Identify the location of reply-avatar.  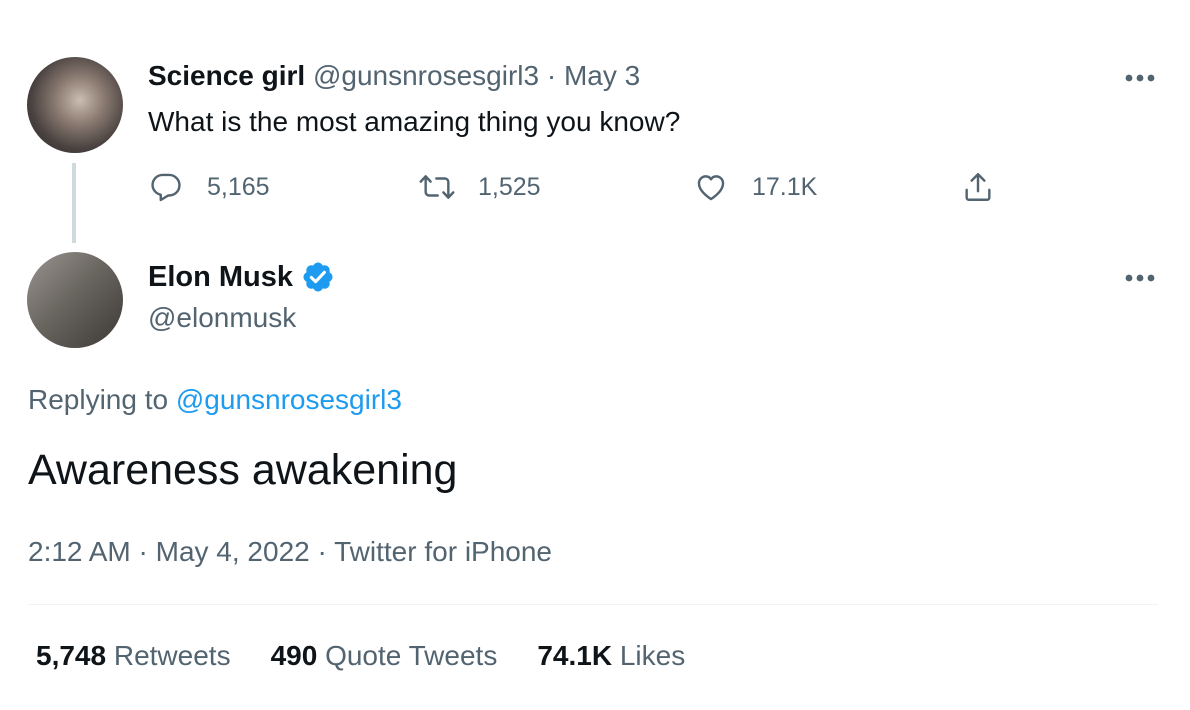
(75, 300).